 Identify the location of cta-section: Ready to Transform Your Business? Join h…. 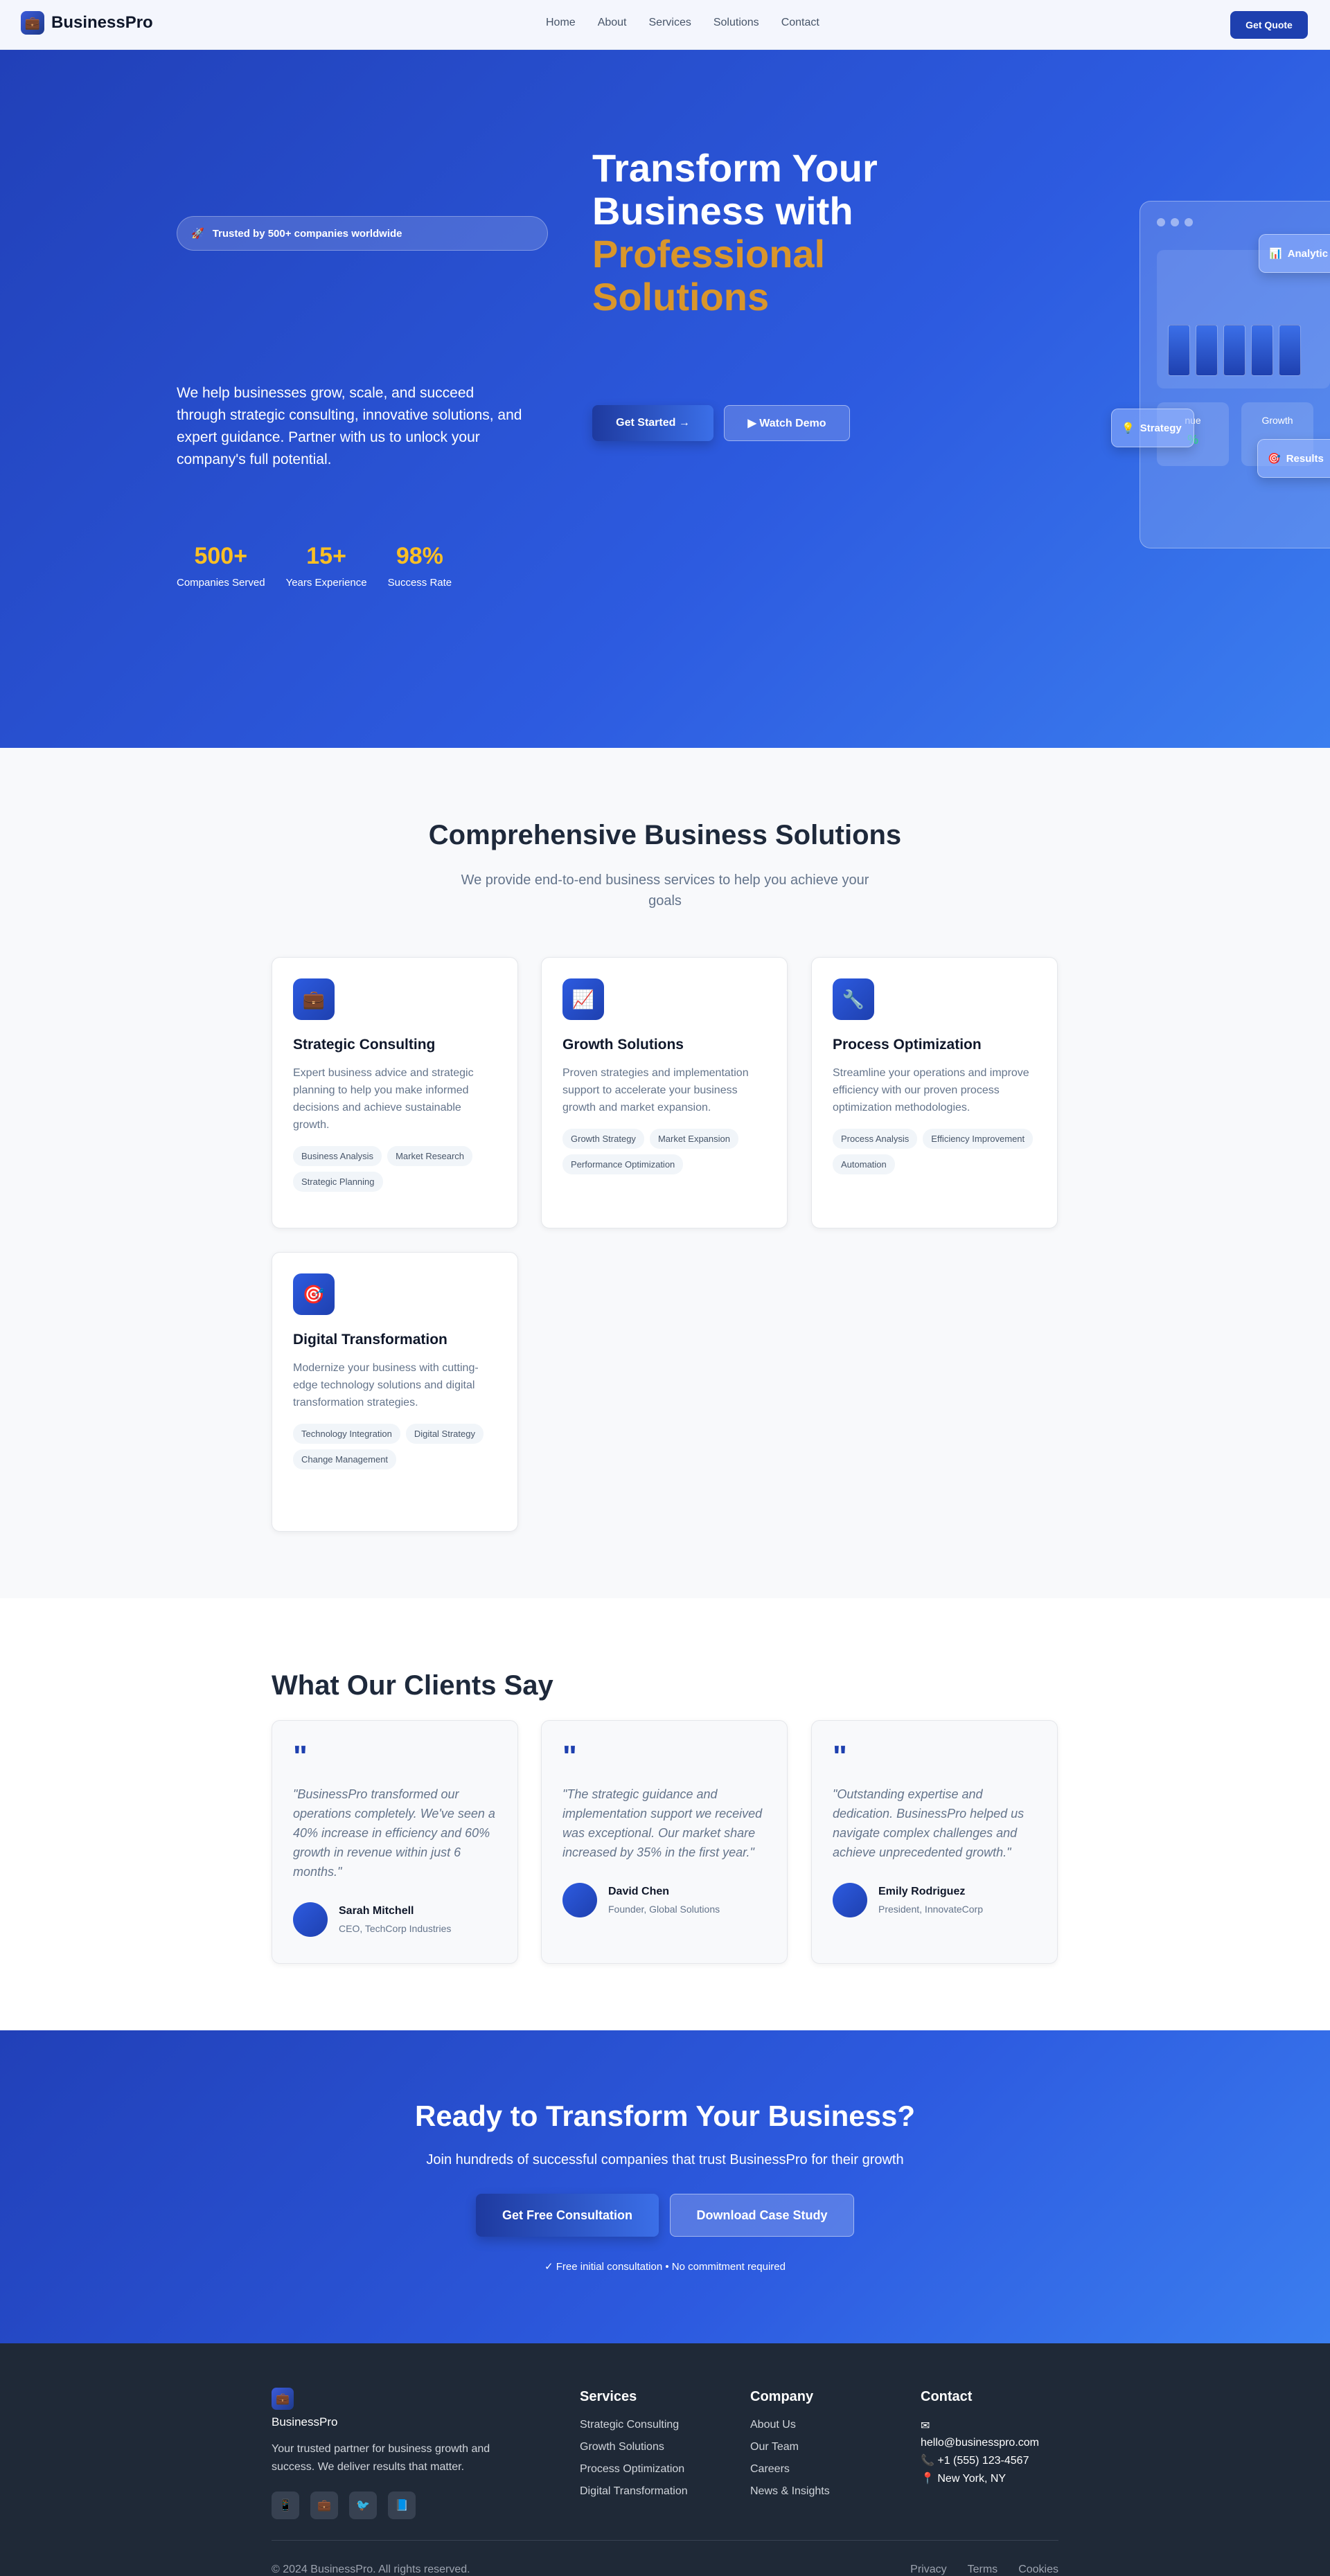
(665, 2186).